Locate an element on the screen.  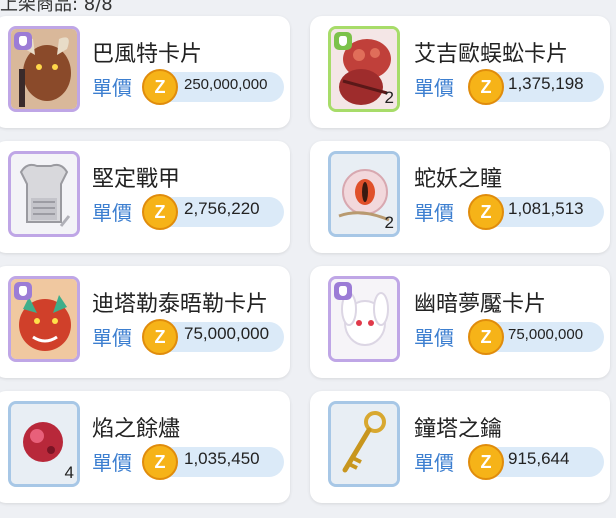
listing-count-header: 上架商品: 8/8 is located at coordinates (56, 7).